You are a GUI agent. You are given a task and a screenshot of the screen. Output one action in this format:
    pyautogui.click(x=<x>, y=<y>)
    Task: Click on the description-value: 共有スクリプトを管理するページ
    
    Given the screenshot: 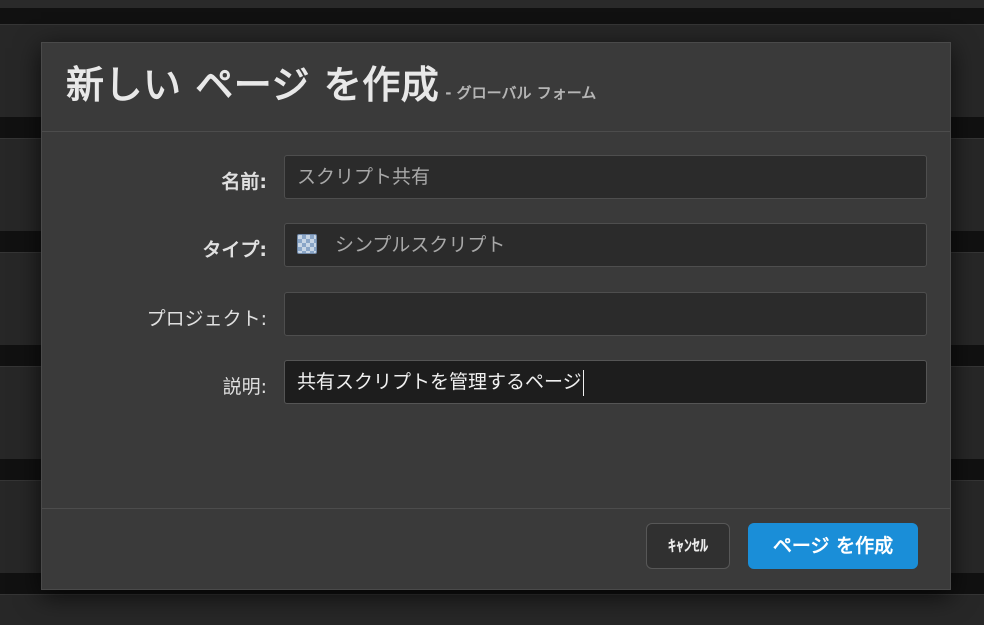 What is the action you would take?
    pyautogui.click(x=439, y=382)
    